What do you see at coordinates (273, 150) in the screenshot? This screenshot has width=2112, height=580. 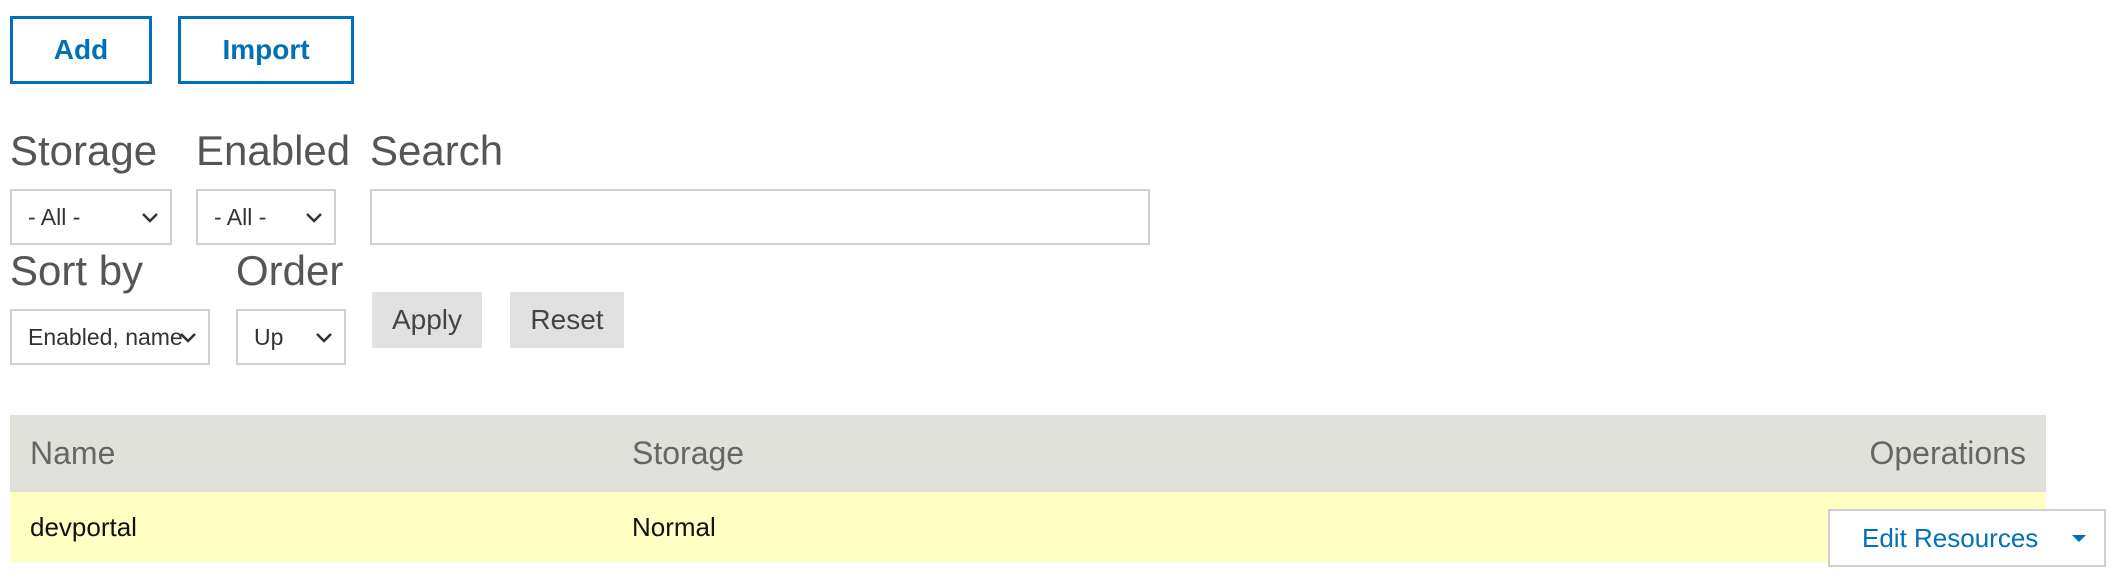 I see `enabled-filter-label: Enabled` at bounding box center [273, 150].